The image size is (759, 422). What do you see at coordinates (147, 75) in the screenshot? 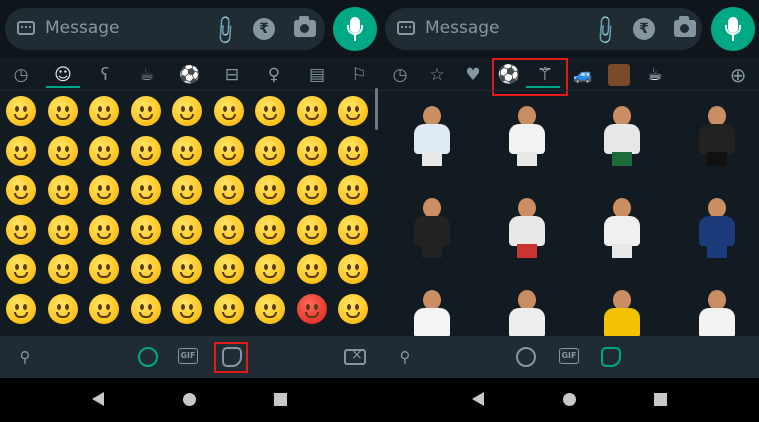
I see `food-icon: ☕` at bounding box center [147, 75].